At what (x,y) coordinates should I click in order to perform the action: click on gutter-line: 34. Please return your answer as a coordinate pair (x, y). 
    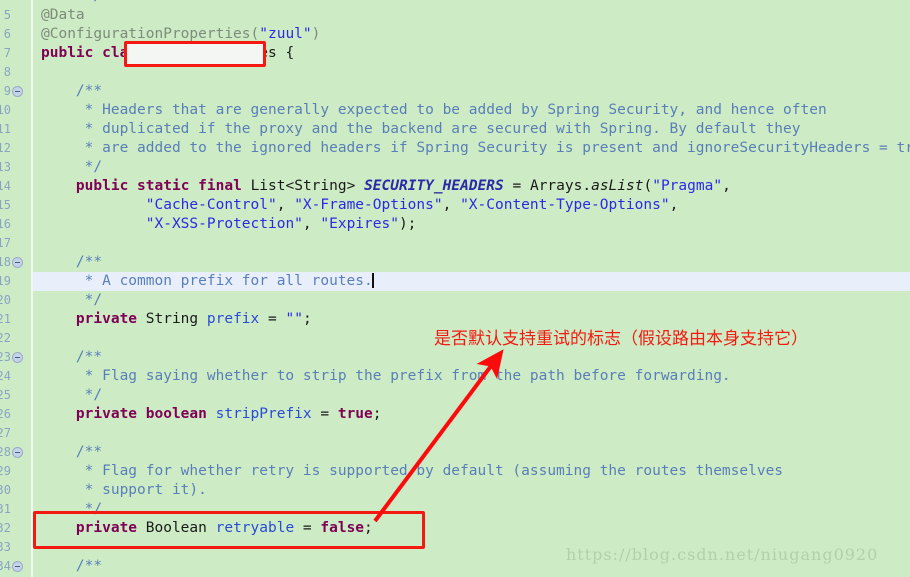
    Looking at the image, I should click on (16, 566).